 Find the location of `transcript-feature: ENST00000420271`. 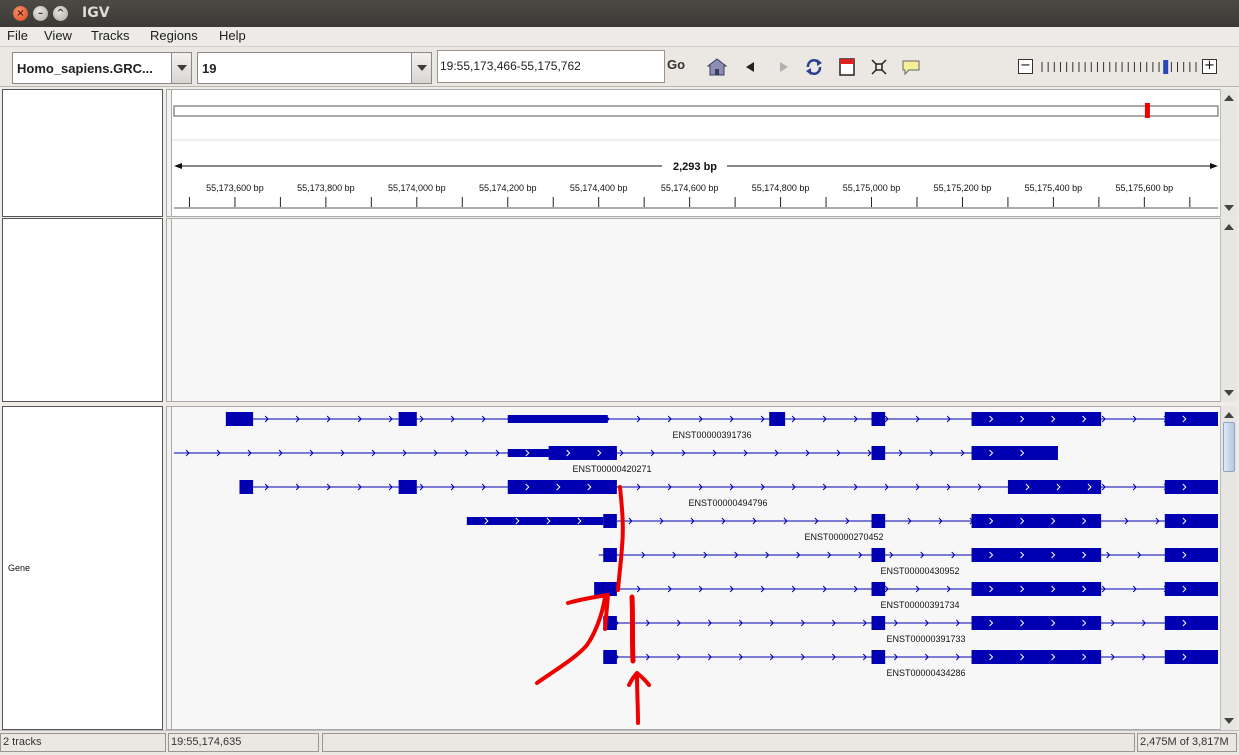

transcript-feature: ENST00000420271 is located at coordinates (616, 460).